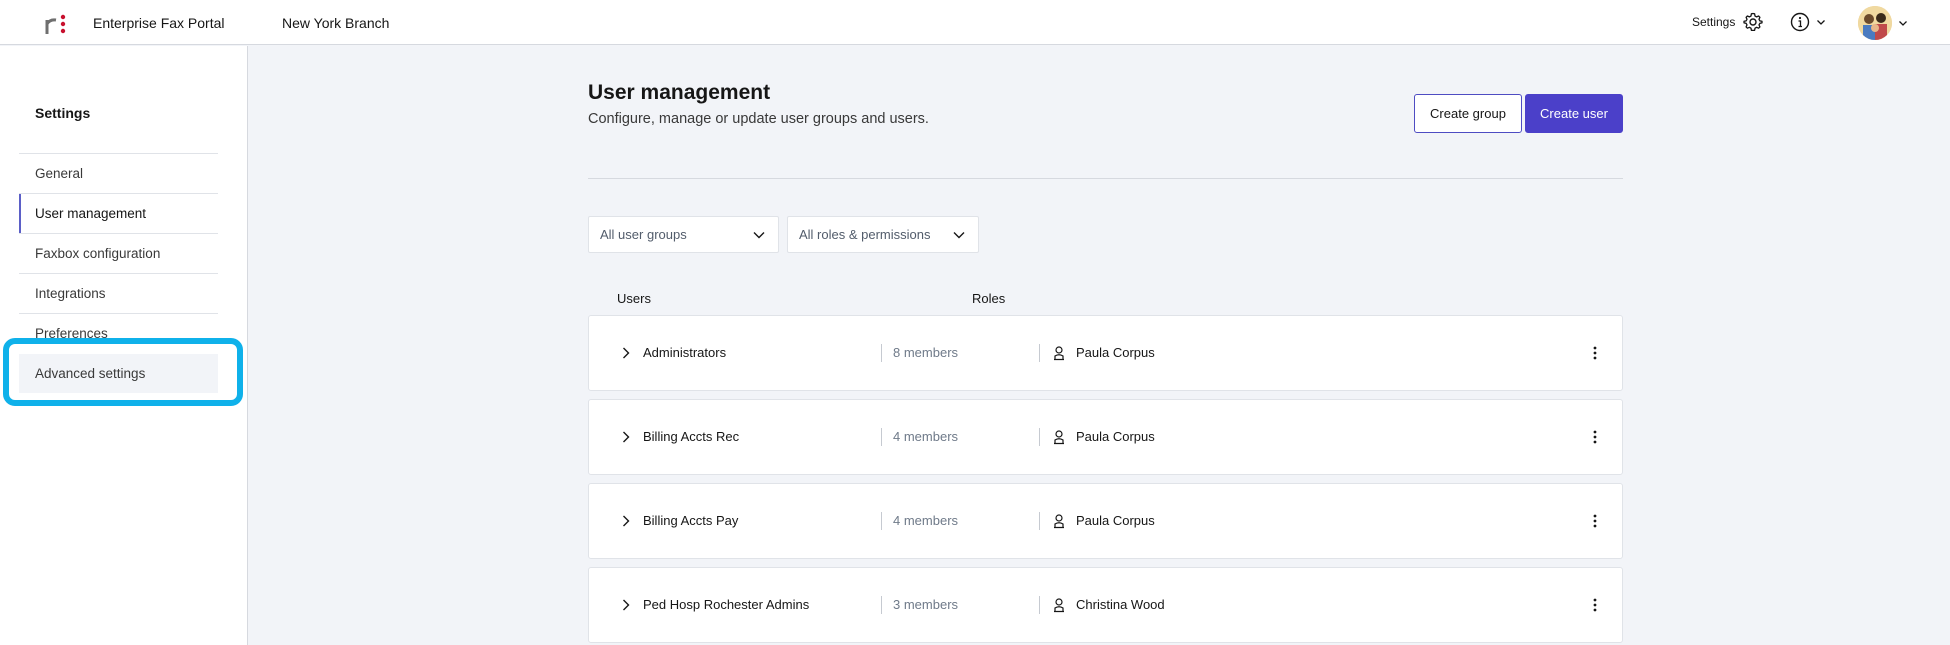 The height and width of the screenshot is (645, 1950). What do you see at coordinates (926, 352) in the screenshot?
I see `member-count: 8 members` at bounding box center [926, 352].